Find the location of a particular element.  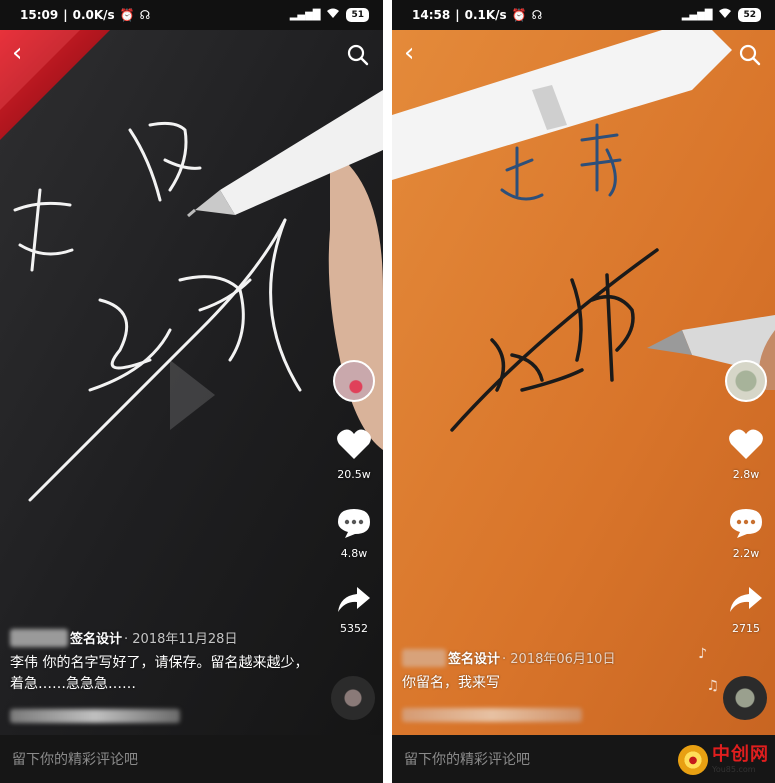

share-count: 2715 is located at coordinates (746, 628).